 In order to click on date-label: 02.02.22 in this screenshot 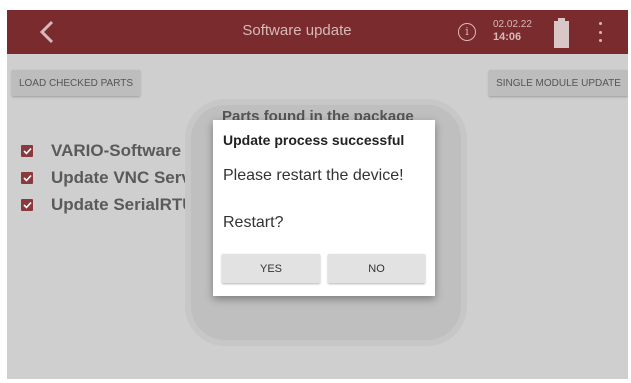, I will do `click(512, 24)`.